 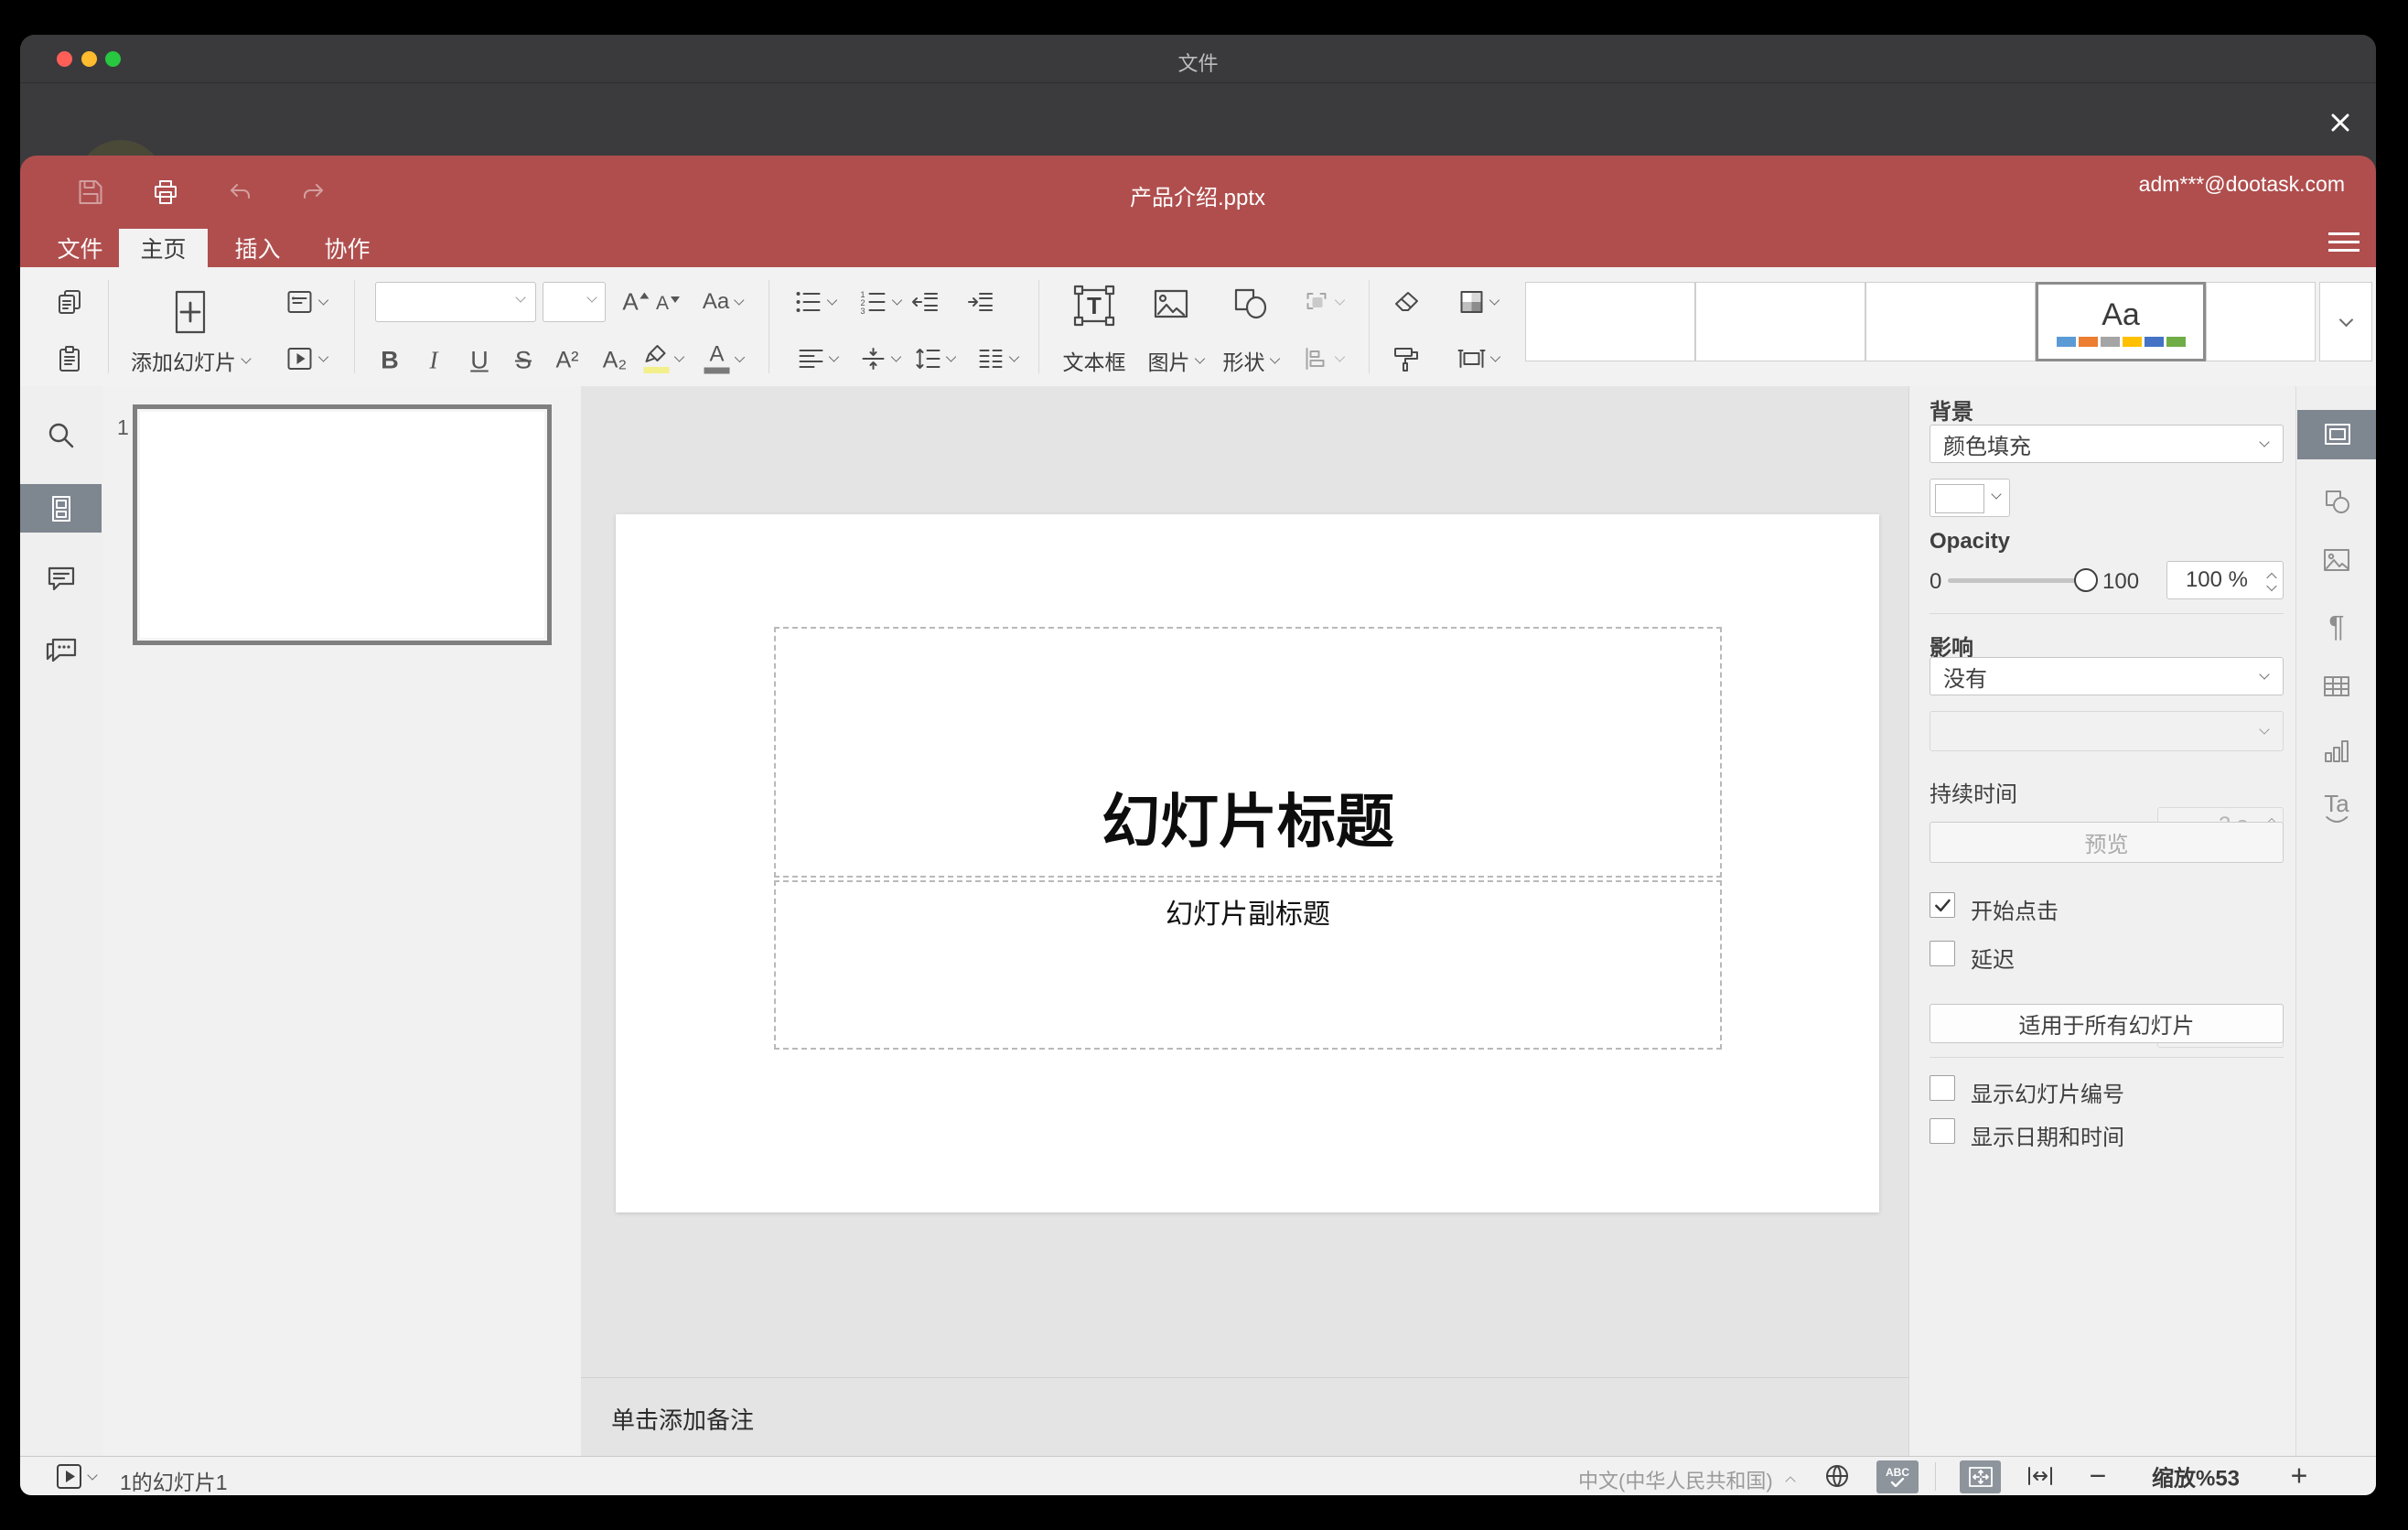 I want to click on font-size-select, so click(x=574, y=302).